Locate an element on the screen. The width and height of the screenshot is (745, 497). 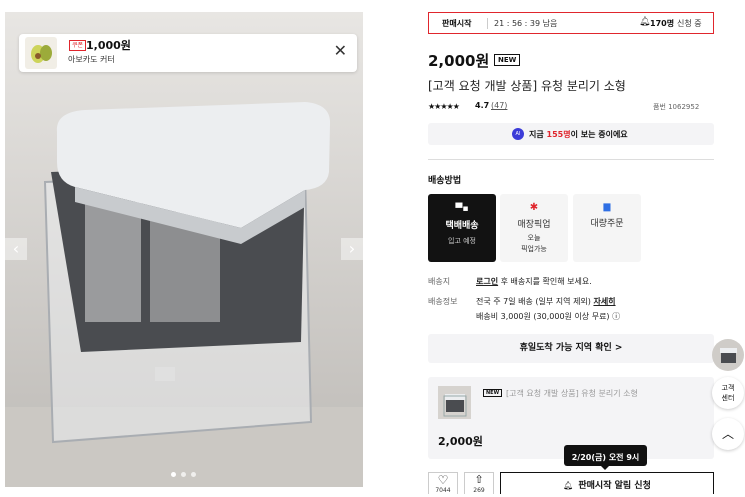
heart-icon: ♡ is located at coordinates (443, 480).